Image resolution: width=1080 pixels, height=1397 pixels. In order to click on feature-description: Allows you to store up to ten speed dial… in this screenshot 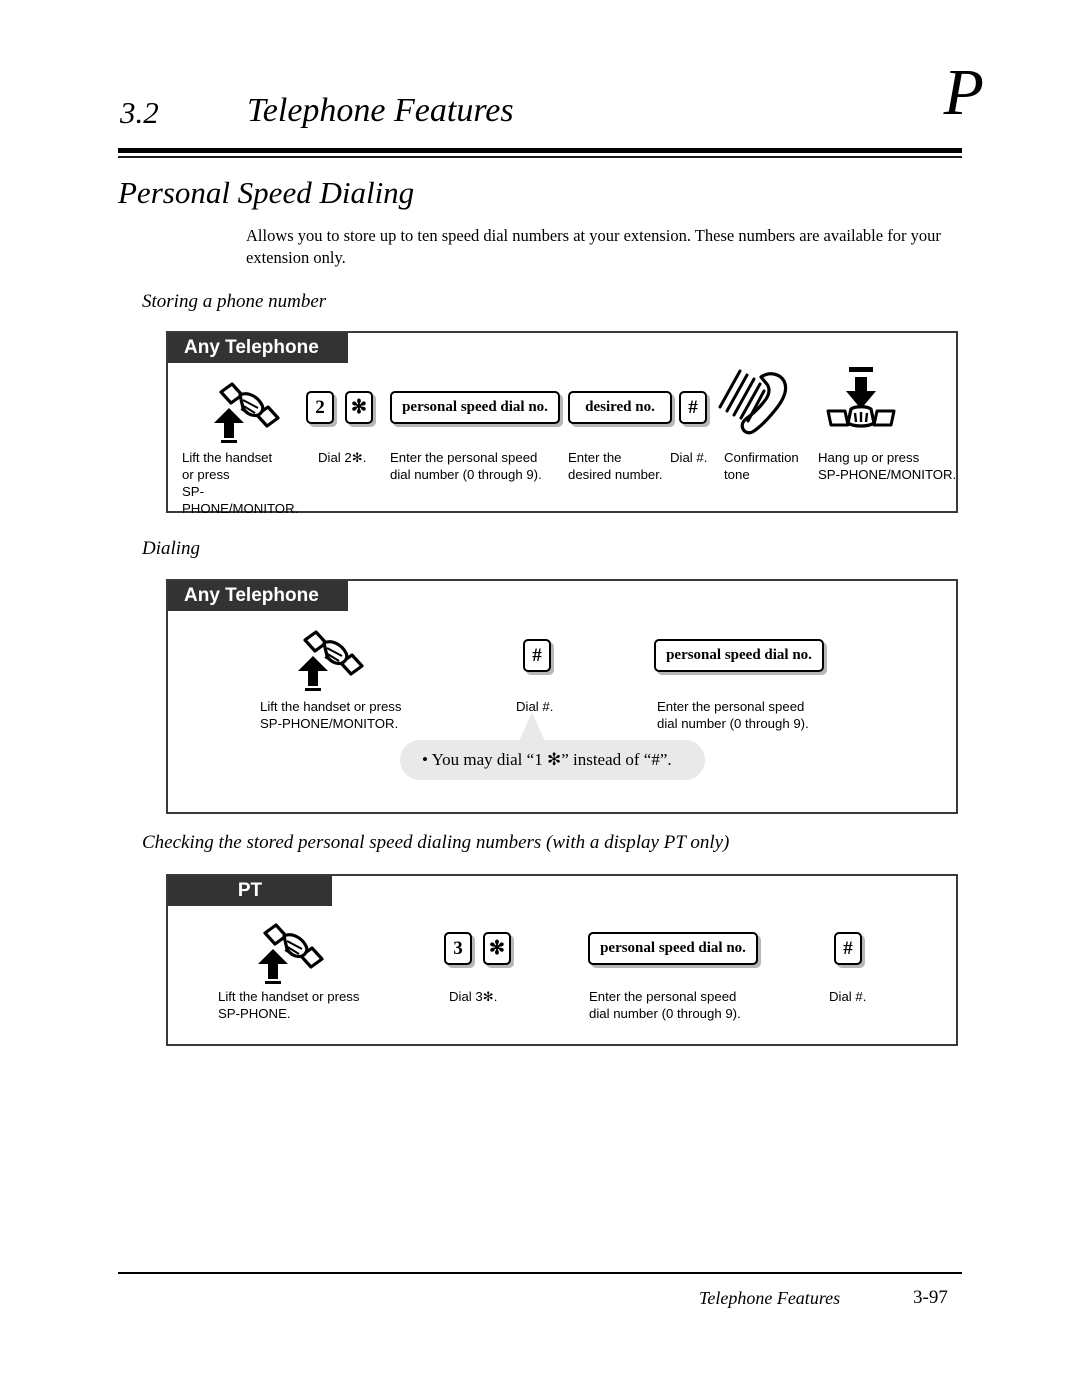, I will do `click(593, 247)`.